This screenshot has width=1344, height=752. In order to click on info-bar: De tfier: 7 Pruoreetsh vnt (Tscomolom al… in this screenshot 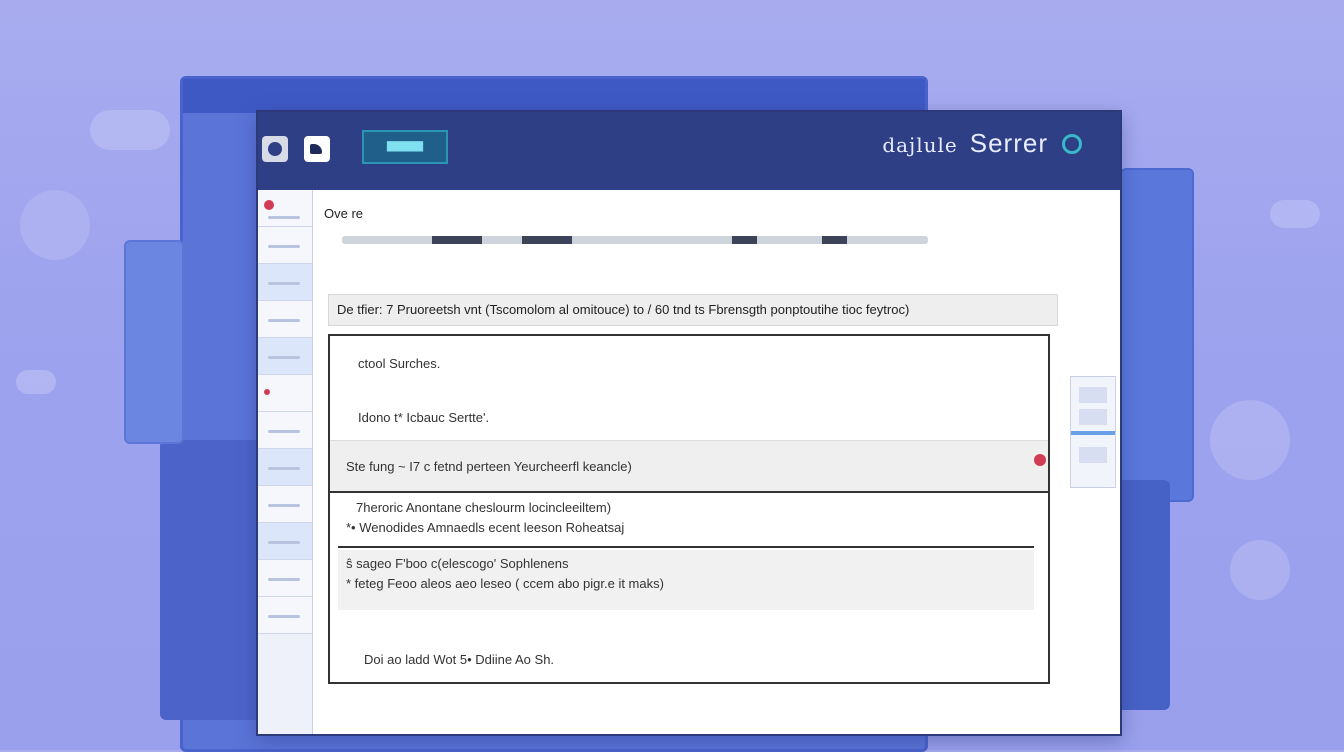, I will do `click(693, 310)`.